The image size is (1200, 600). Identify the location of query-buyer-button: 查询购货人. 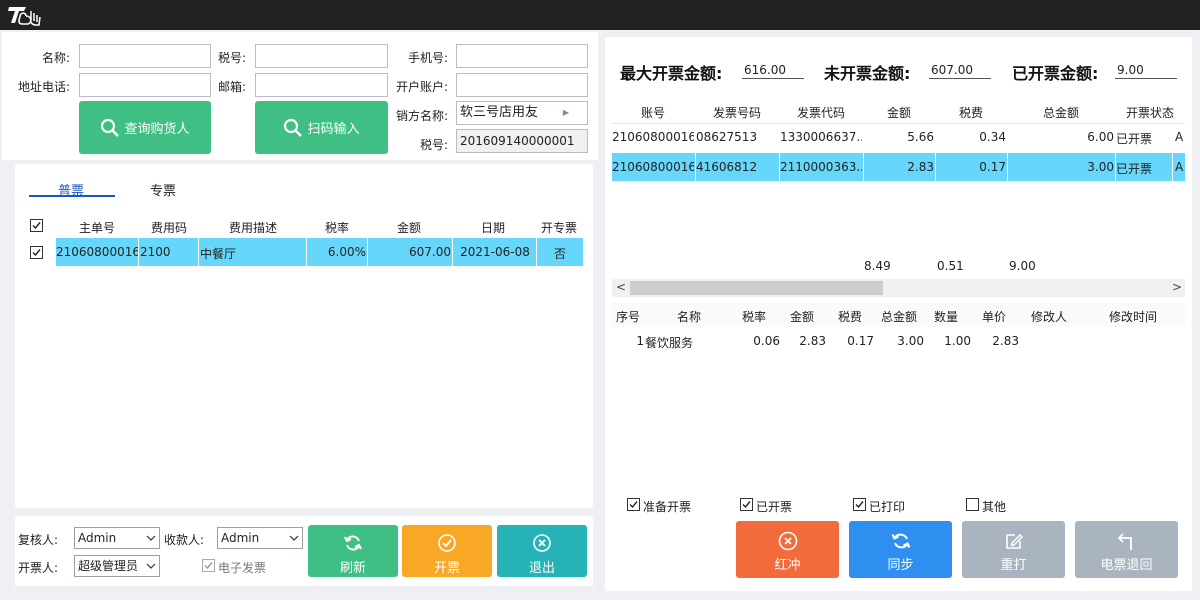
(145, 127).